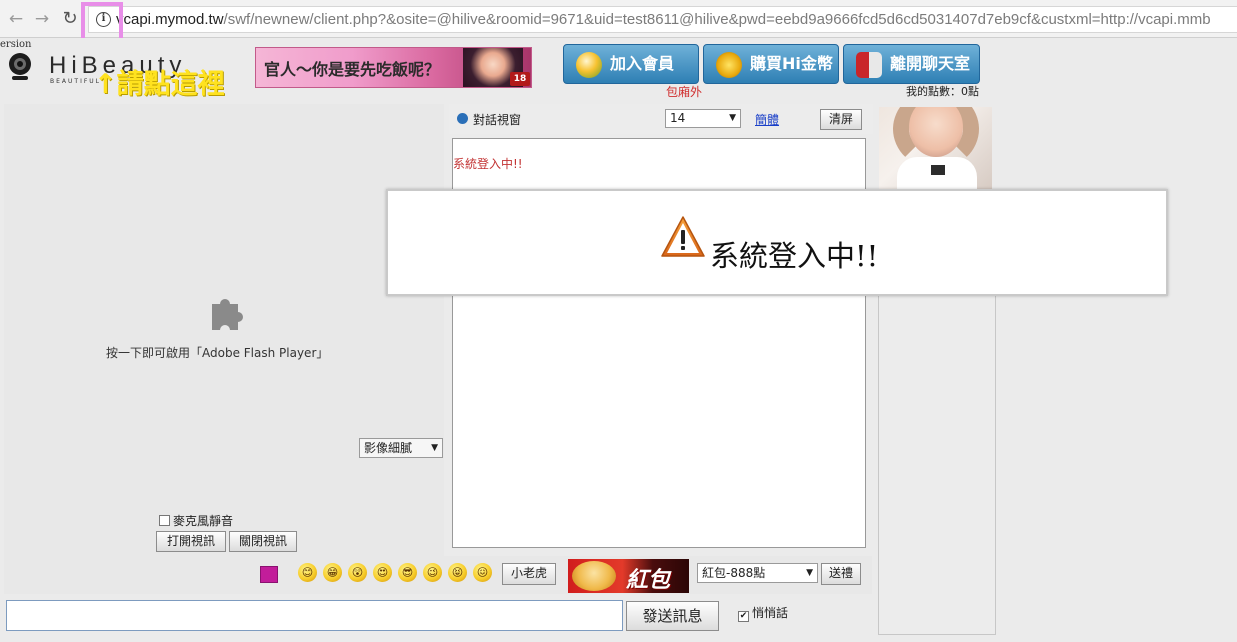 Image resolution: width=1237 pixels, height=642 pixels. Describe the element at coordinates (841, 574) in the screenshot. I see `send-gift-button: 送禮` at that location.